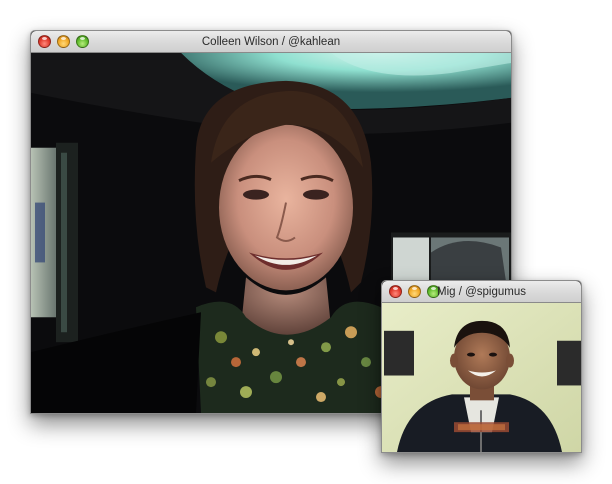 This screenshot has height=484, width=612. I want to click on main-window-titlebar: Colleen Wilson / @kahlean, so click(271, 42).